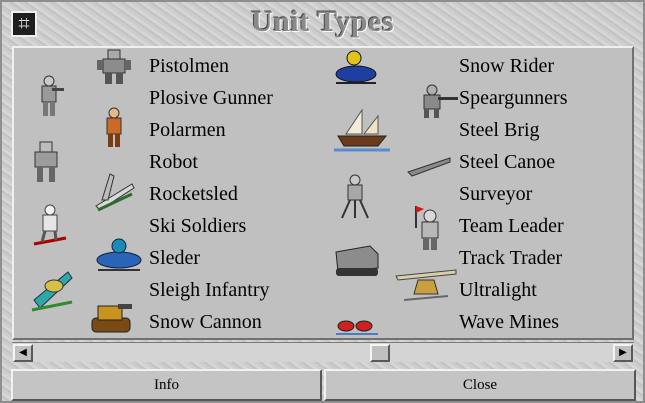  I want to click on track-trader-sprite-icon, so click(357, 260).